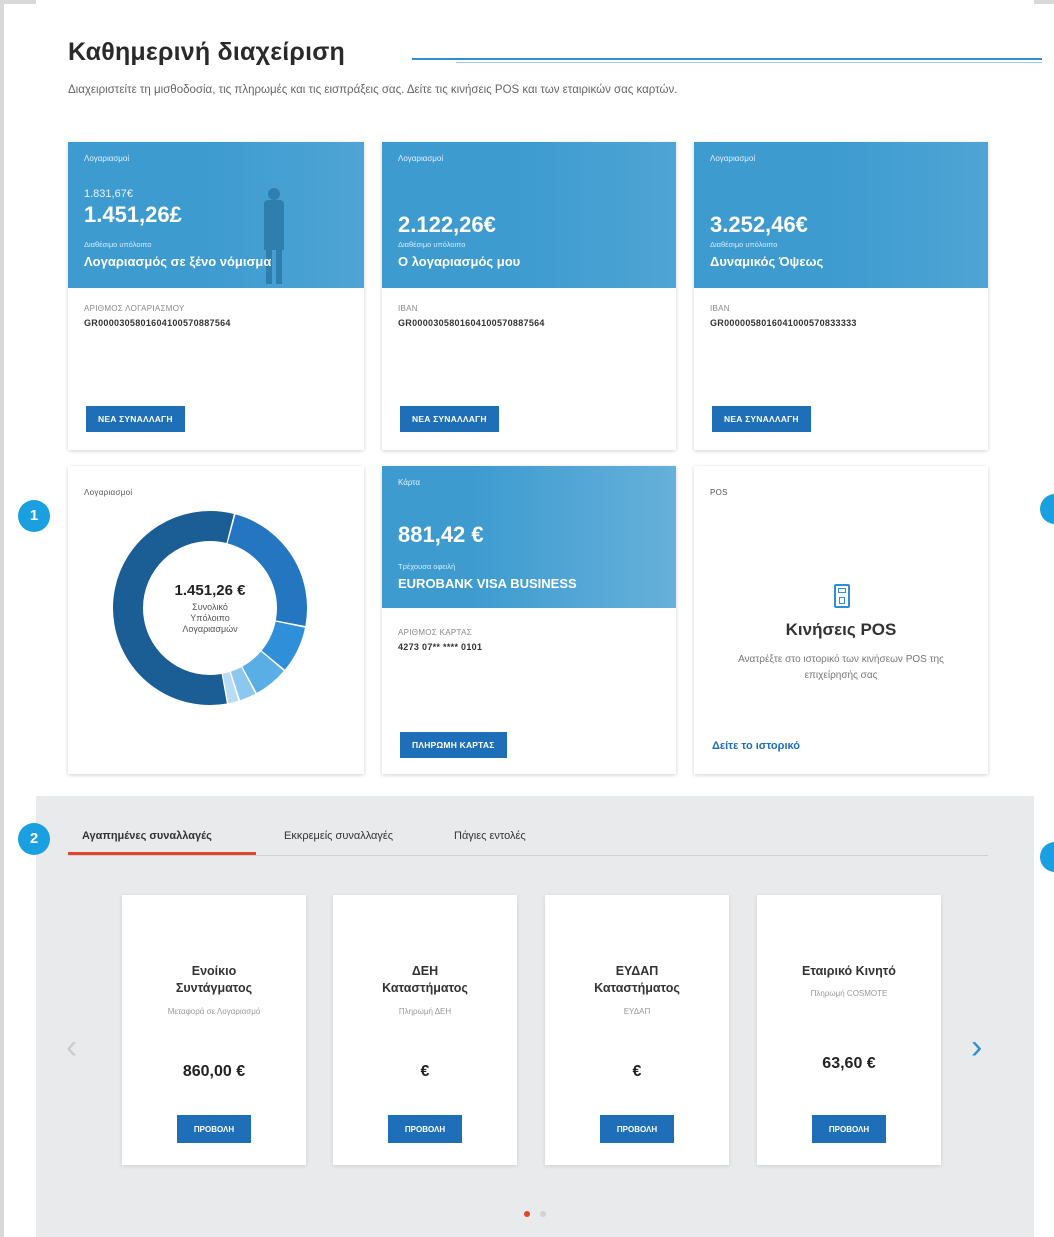 The height and width of the screenshot is (1237, 1054). I want to click on favorite-name: Εταιρικό Κινητό, so click(849, 971).